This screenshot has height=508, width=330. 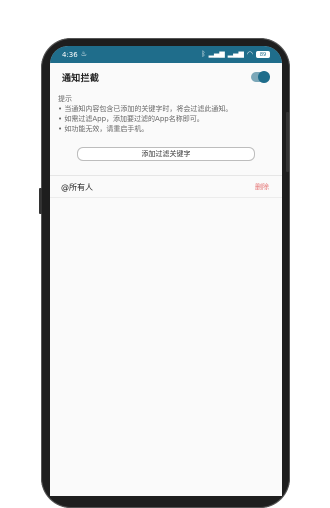 What do you see at coordinates (166, 197) in the screenshot?
I see `row-divider` at bounding box center [166, 197].